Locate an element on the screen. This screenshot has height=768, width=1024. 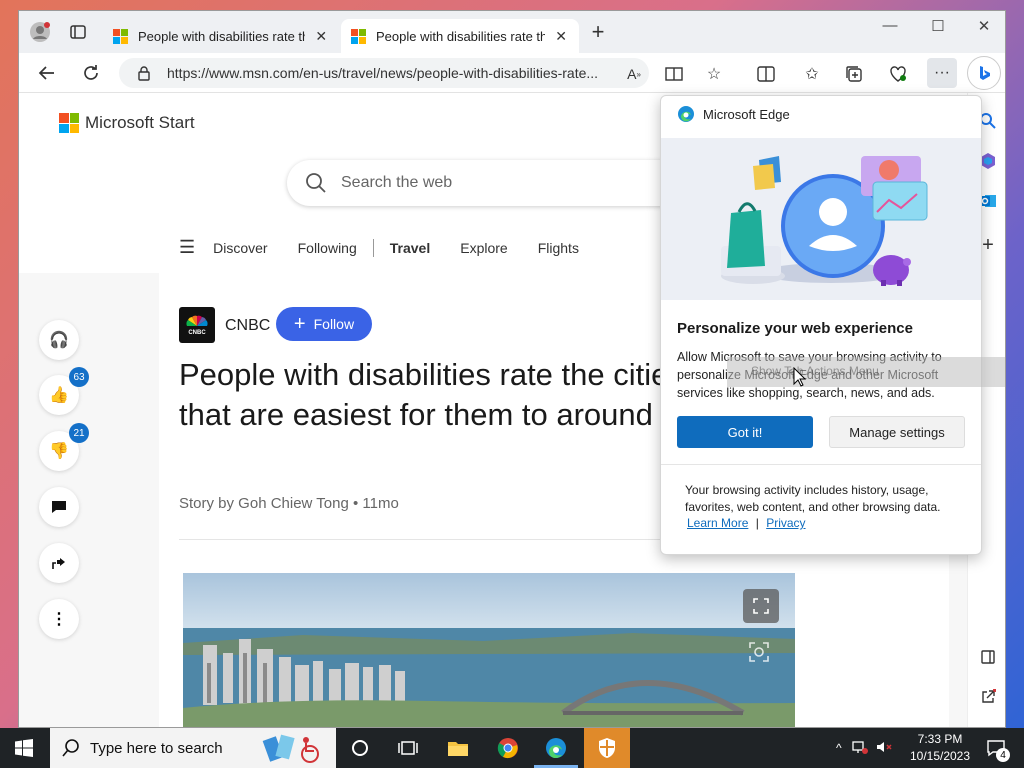
article-photo is located at coordinates (489, 650).